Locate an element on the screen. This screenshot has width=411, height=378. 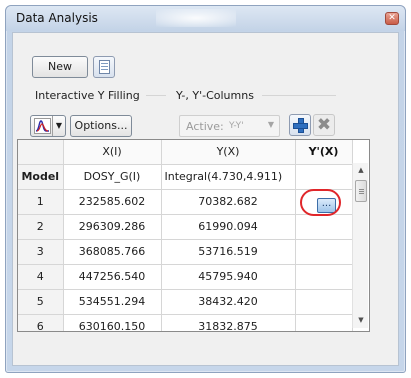
x-cell: 534551.294 is located at coordinates (112, 302).